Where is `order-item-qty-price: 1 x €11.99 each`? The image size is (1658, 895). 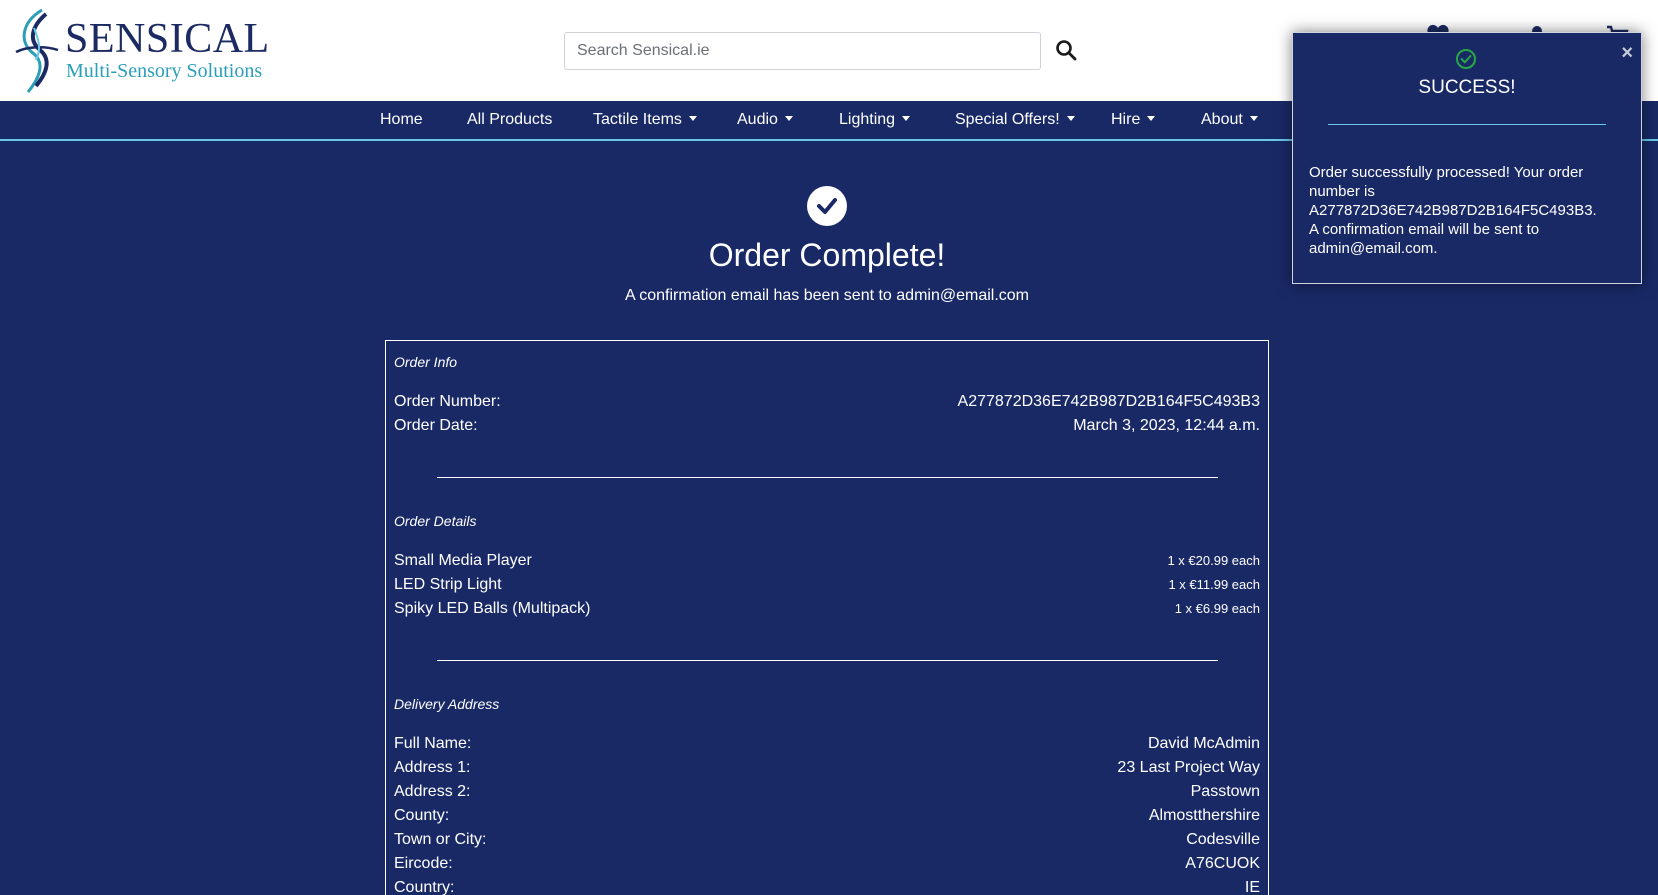
order-item-qty-price: 1 x €11.99 each is located at coordinates (1214, 584).